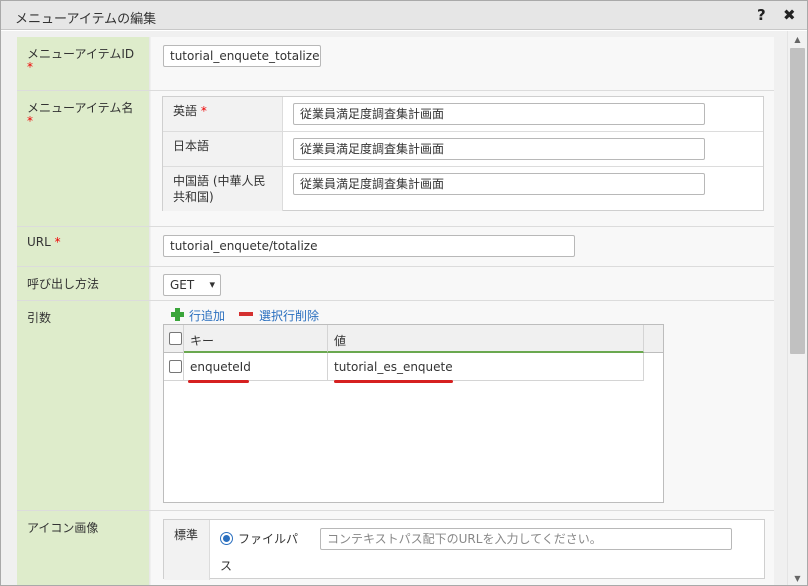  I want to click on row-item-id: メニューアイテムID * tutorial_enquete_totalize, so click(395, 64).